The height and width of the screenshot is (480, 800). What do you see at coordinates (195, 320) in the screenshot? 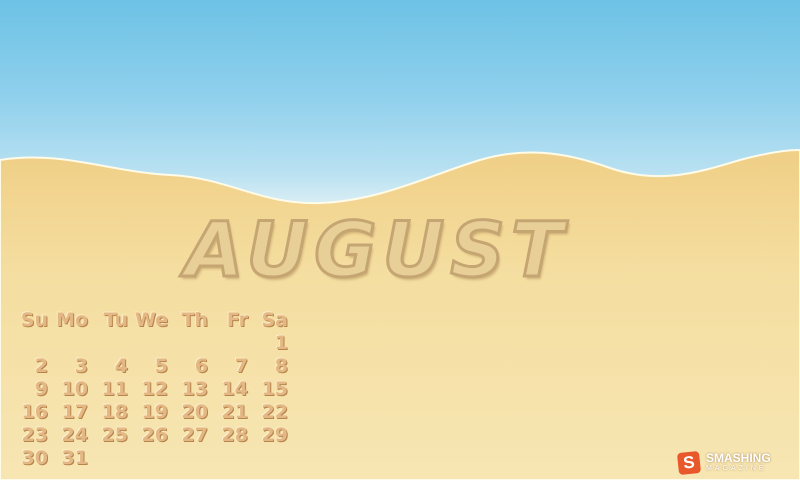
I see `weekday-header: Th` at bounding box center [195, 320].